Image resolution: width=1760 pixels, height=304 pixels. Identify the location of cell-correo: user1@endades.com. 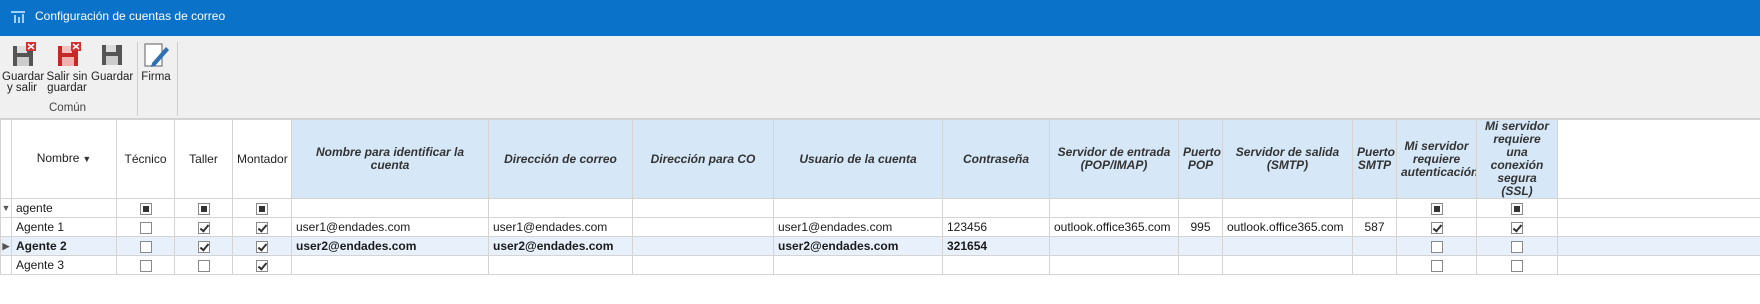
(560, 227).